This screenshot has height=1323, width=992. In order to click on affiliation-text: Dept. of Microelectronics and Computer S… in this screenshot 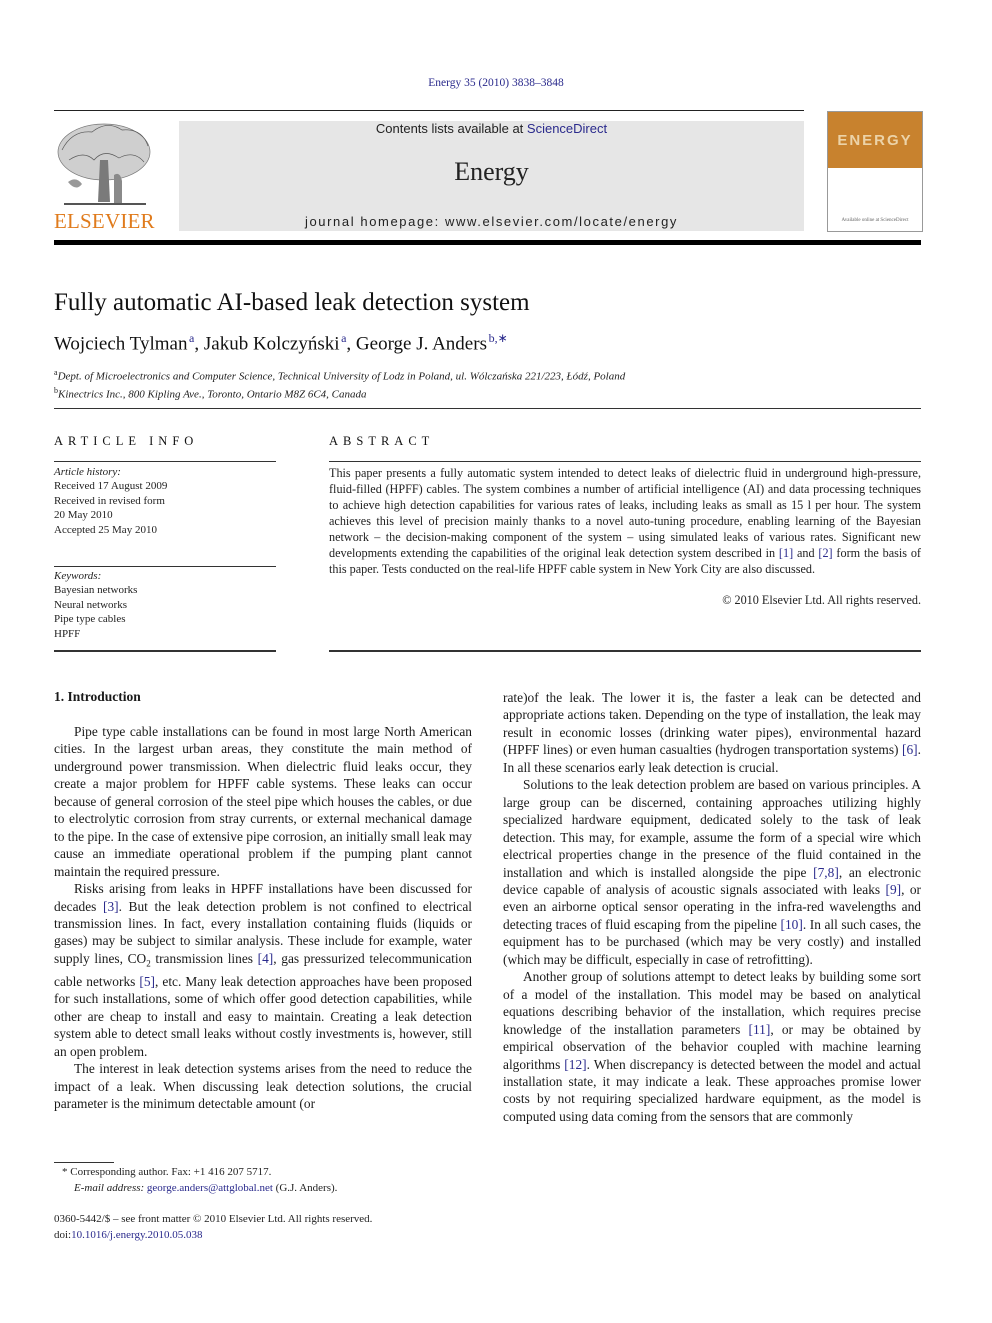, I will do `click(341, 376)`.